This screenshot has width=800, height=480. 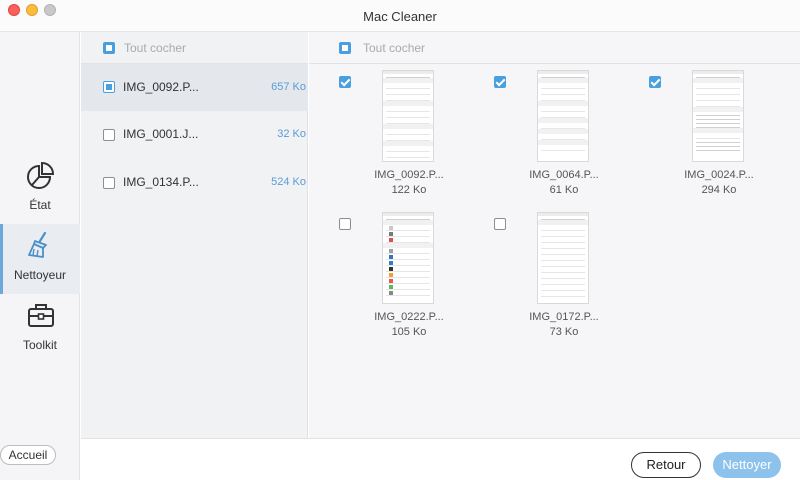 What do you see at coordinates (39, 345) in the screenshot?
I see `sidebar-item-label: Toolkit` at bounding box center [39, 345].